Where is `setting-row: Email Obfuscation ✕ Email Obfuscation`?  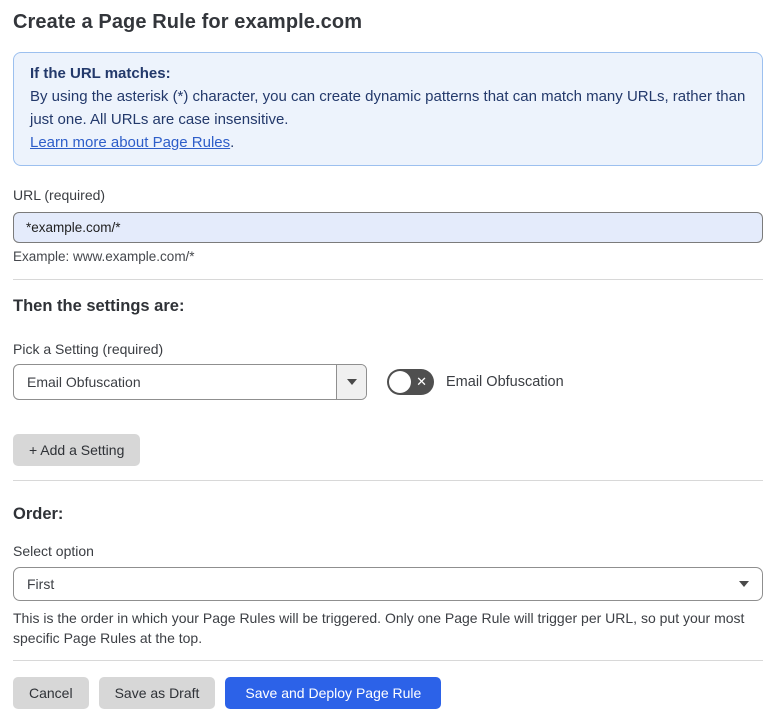
setting-row: Email Obfuscation ✕ Email Obfuscation is located at coordinates (388, 382).